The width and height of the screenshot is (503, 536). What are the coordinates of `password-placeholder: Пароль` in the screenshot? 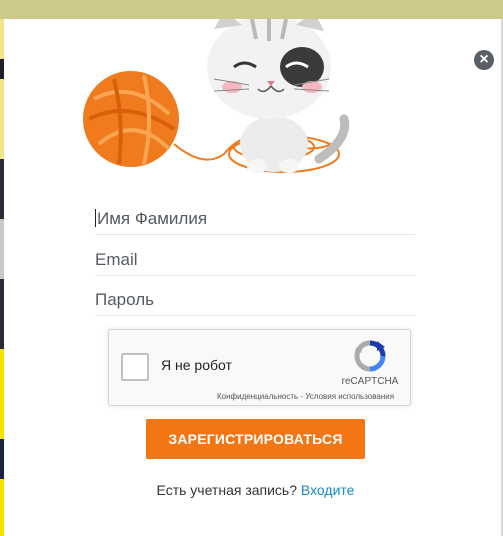 It's located at (124, 299).